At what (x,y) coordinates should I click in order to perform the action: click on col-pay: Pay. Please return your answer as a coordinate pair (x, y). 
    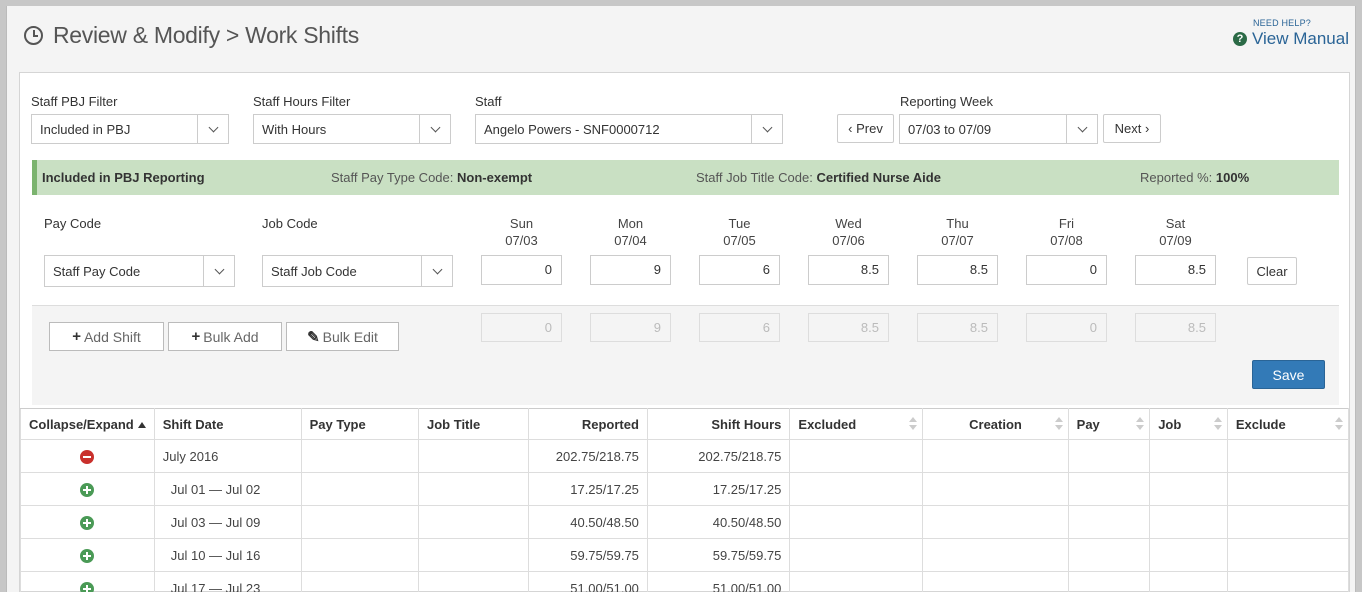
    Looking at the image, I should click on (1109, 424).